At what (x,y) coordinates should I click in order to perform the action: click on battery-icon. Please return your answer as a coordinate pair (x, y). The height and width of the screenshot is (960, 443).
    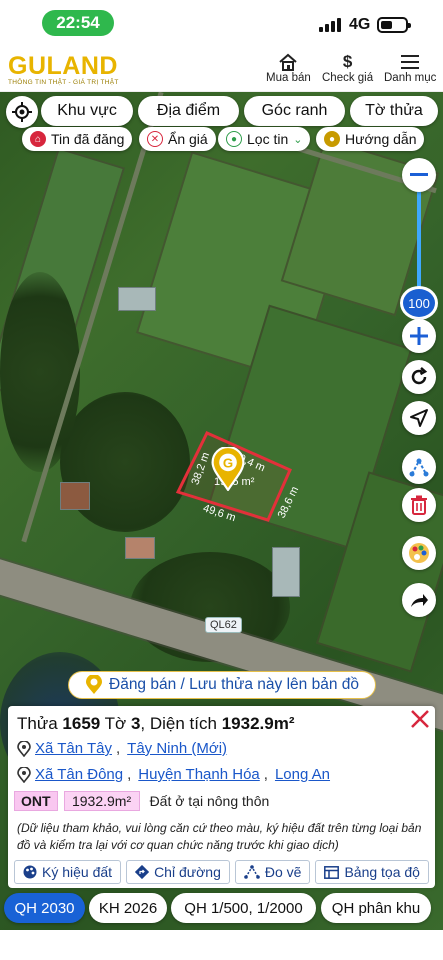
    Looking at the image, I should click on (394, 25).